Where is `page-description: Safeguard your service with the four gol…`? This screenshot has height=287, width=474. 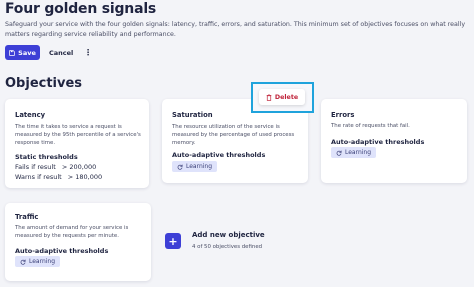
page-description: Safeguard your service with the four gol… is located at coordinates (235, 29).